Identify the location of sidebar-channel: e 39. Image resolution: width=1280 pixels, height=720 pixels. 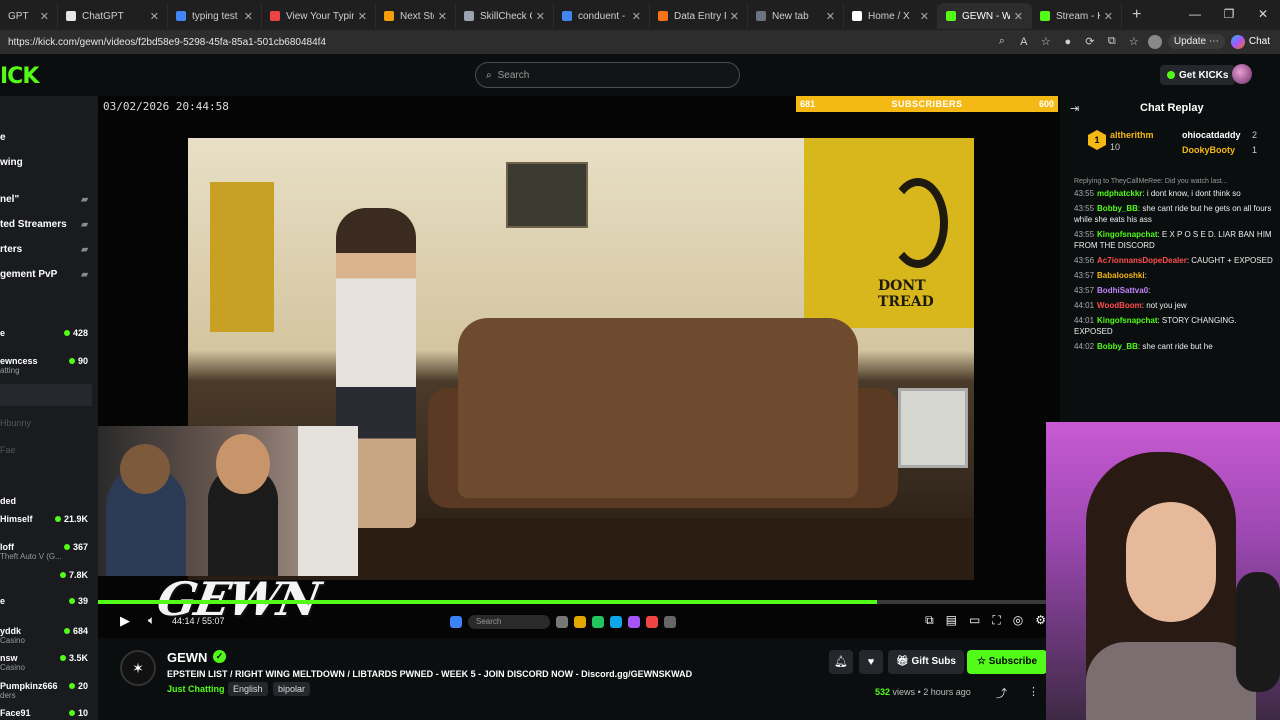
(49, 601).